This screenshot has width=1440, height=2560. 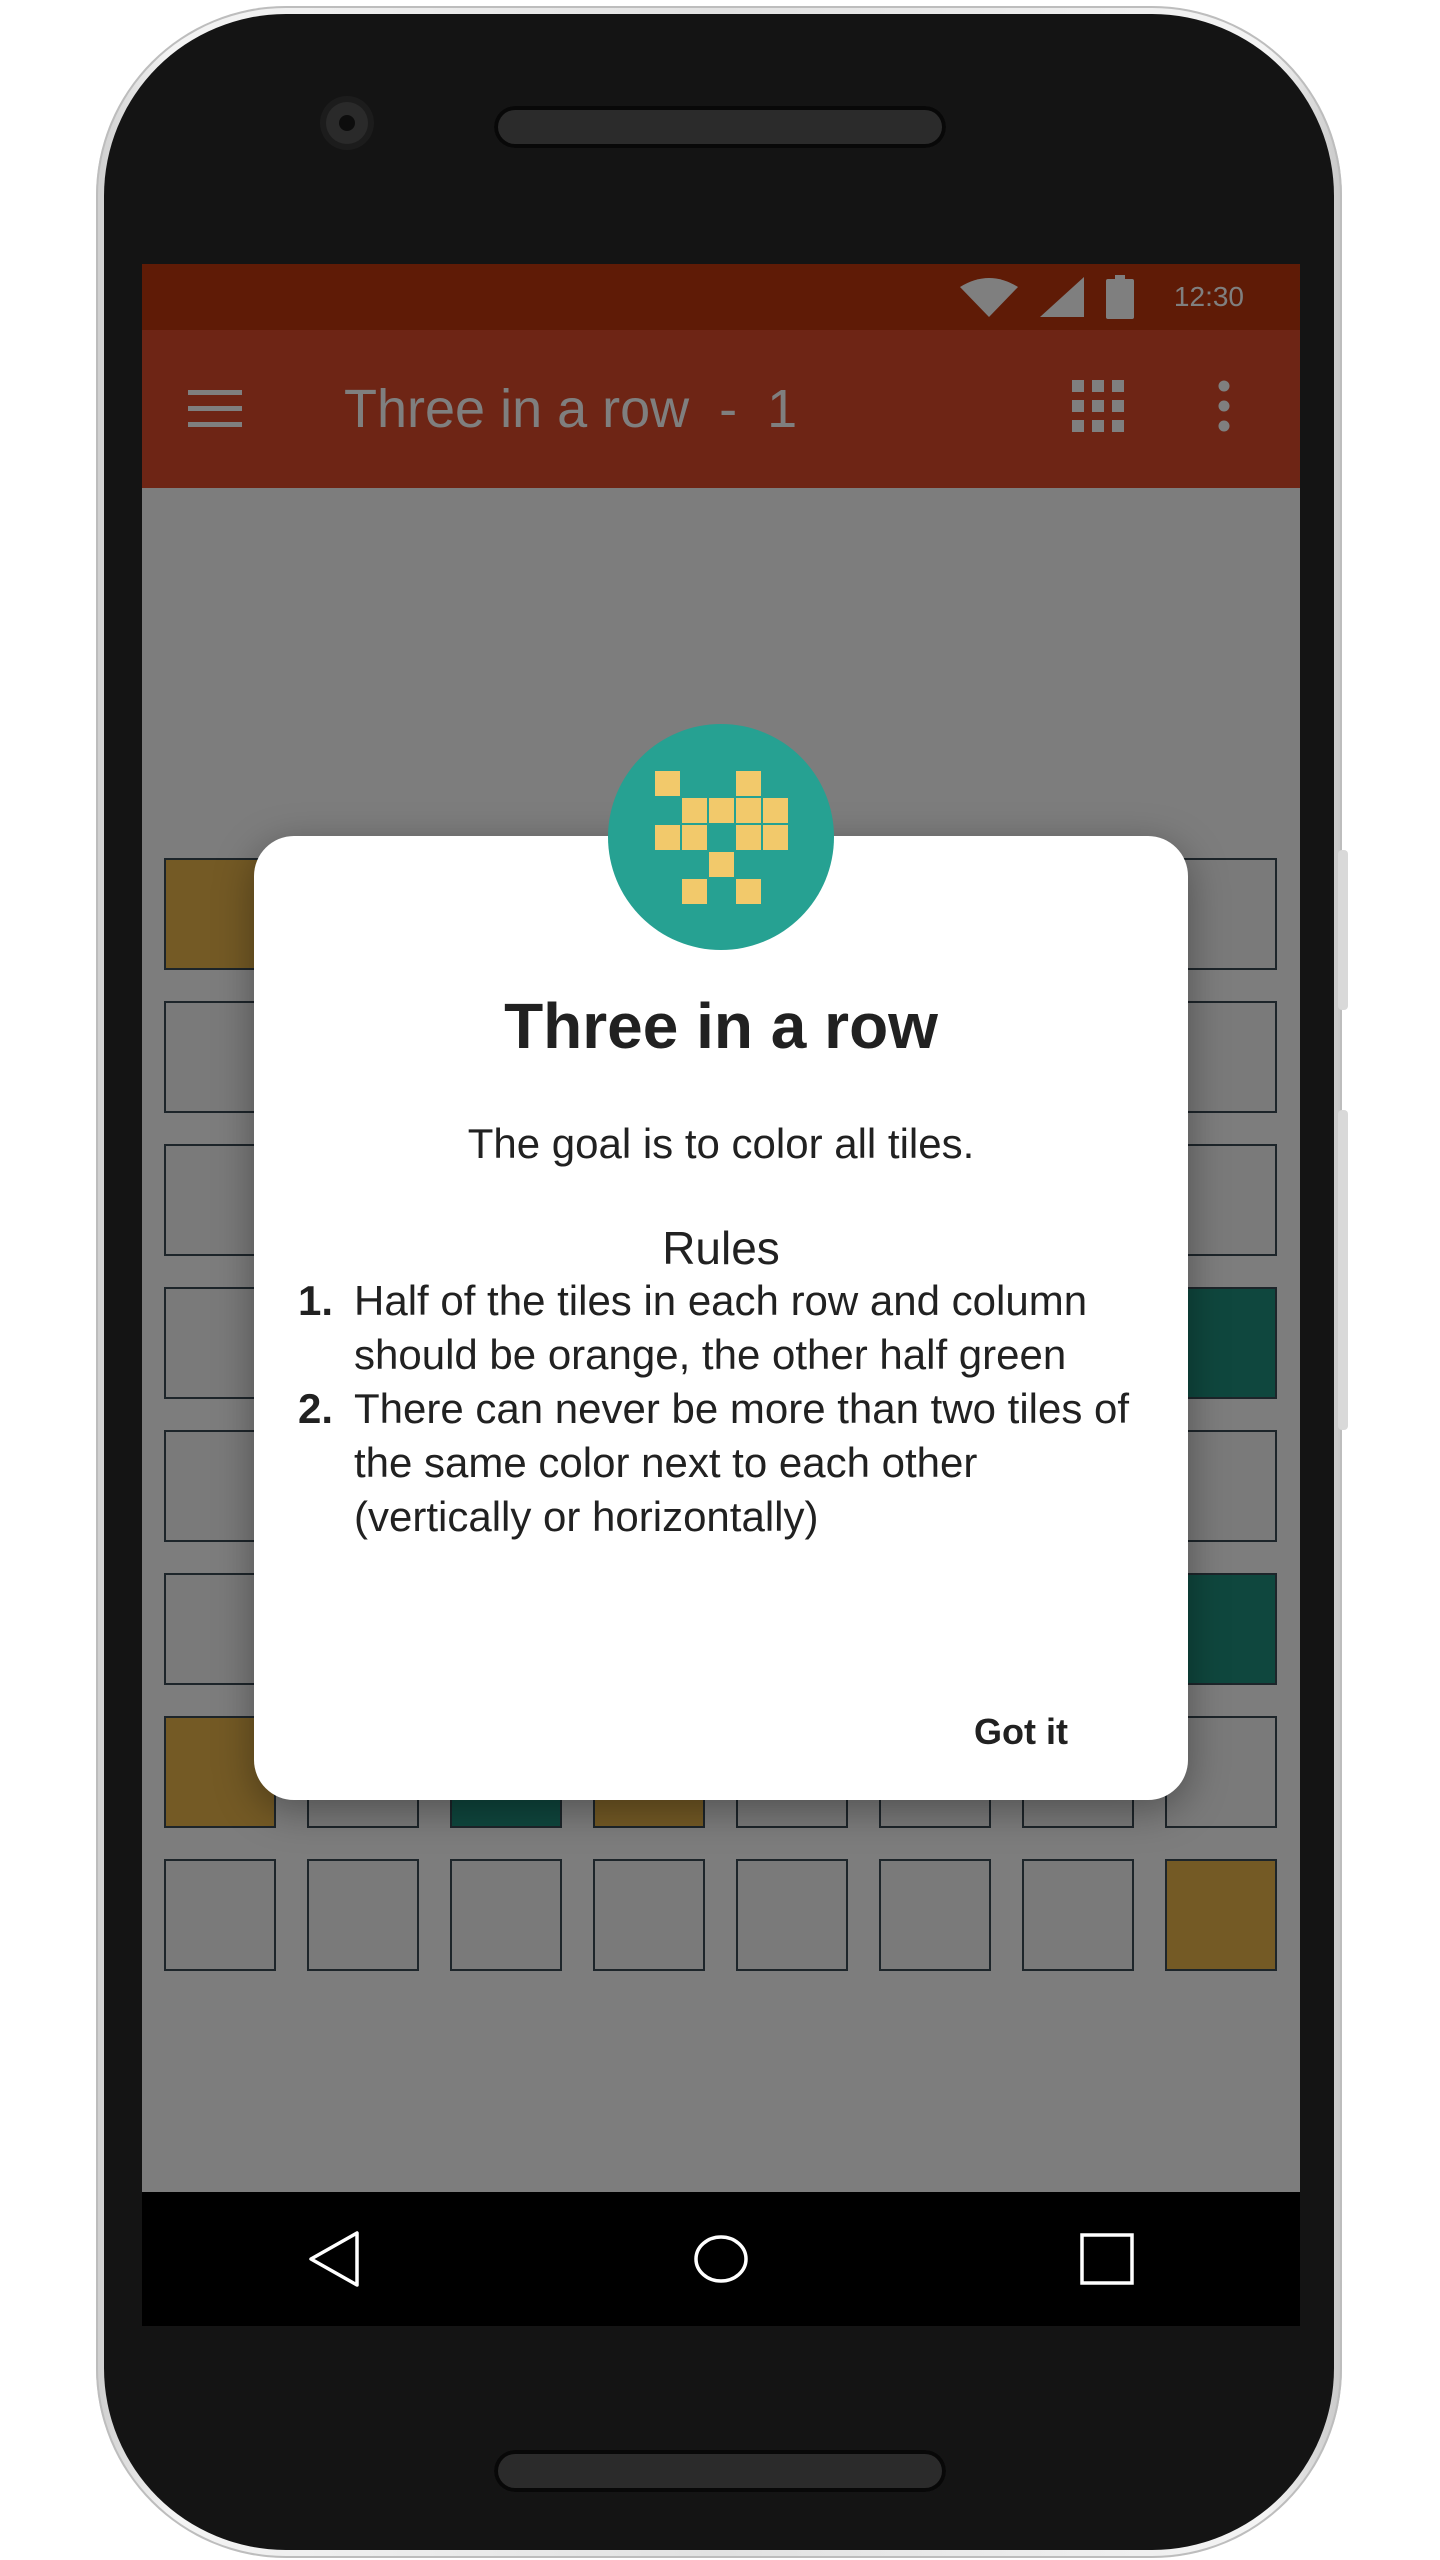 I want to click on recents-button, so click(x=1107, y=2259).